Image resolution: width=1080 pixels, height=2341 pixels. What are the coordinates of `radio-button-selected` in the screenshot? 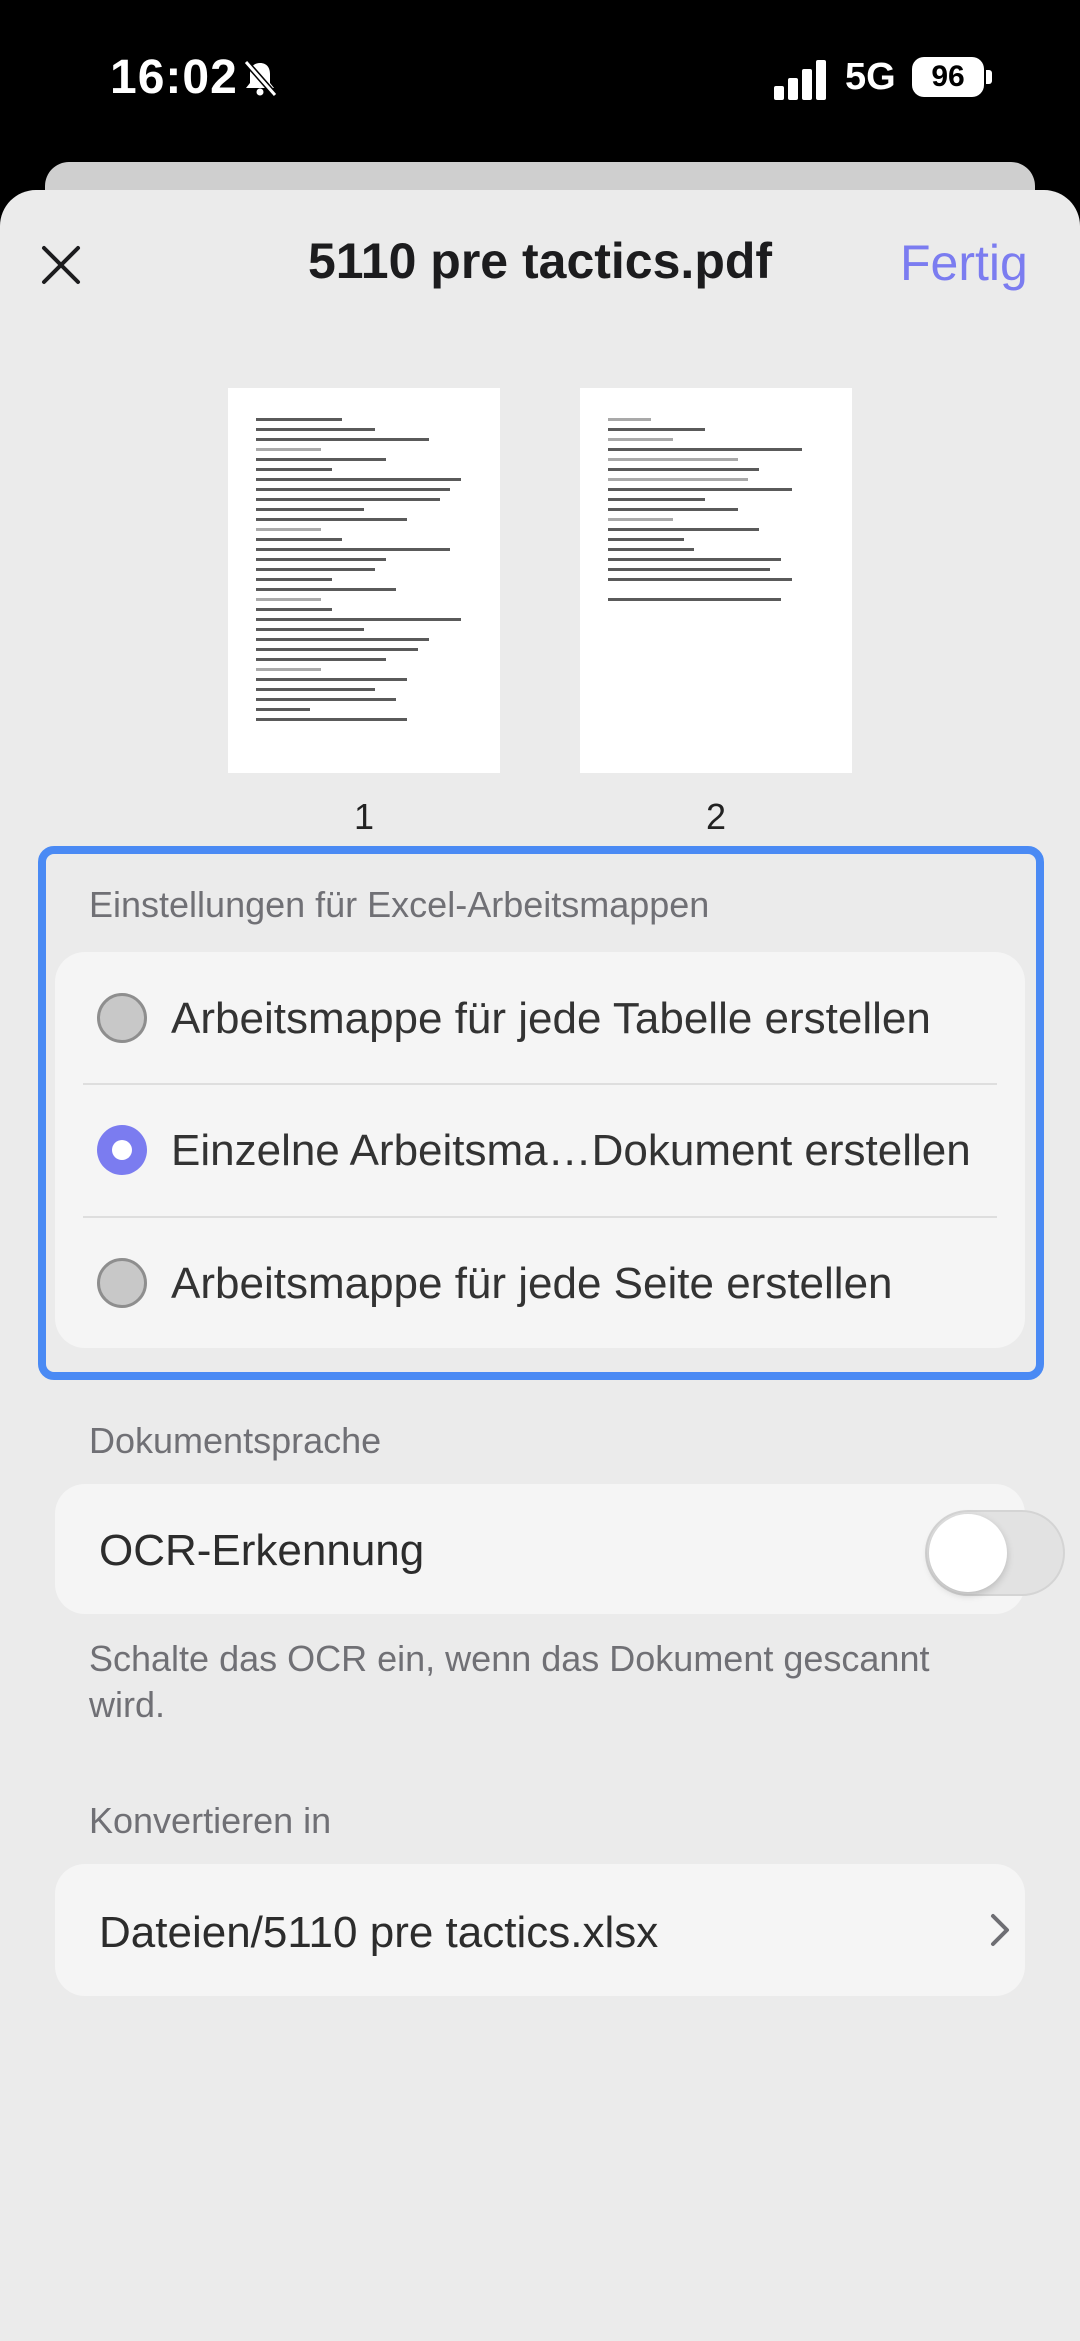 It's located at (122, 1150).